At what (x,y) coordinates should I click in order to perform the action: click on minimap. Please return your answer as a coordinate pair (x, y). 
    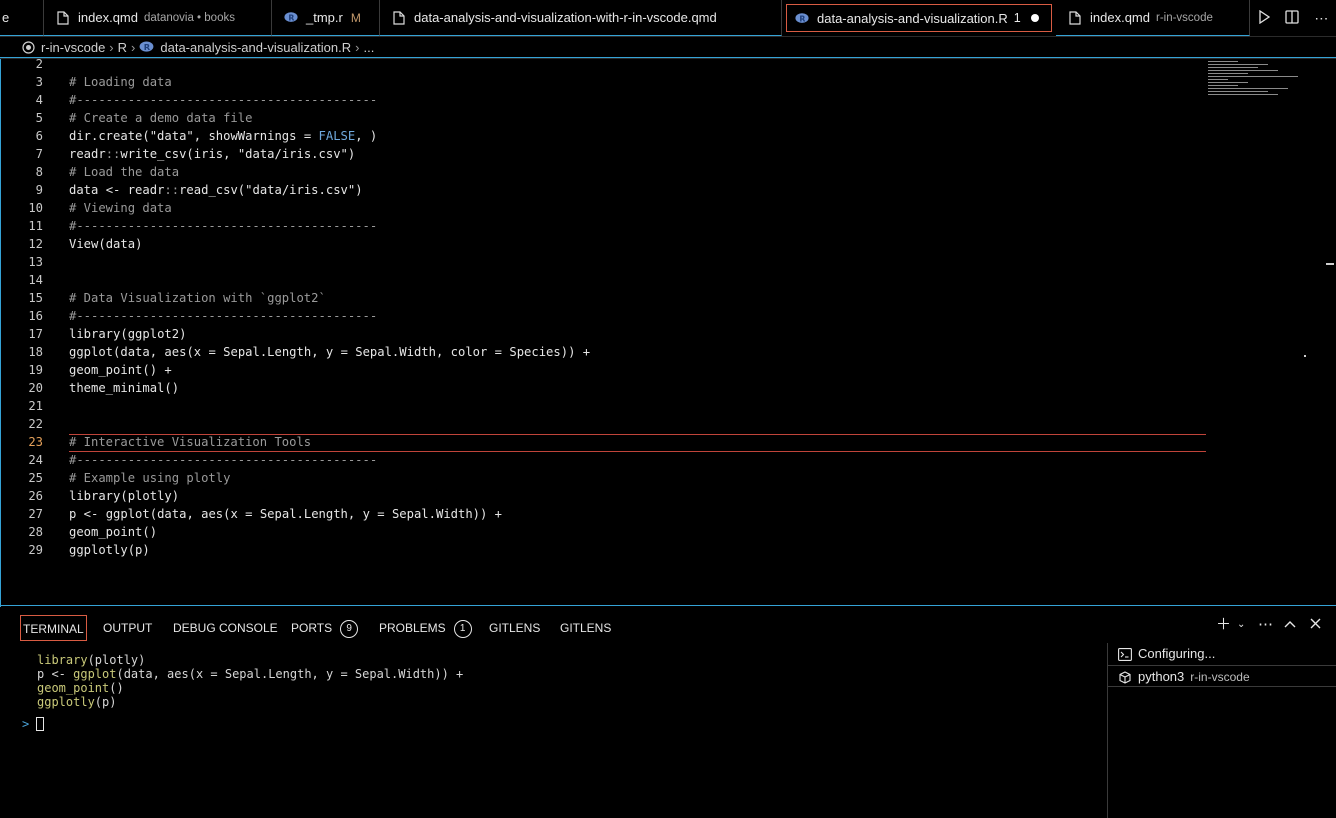
    Looking at the image, I should click on (1267, 89).